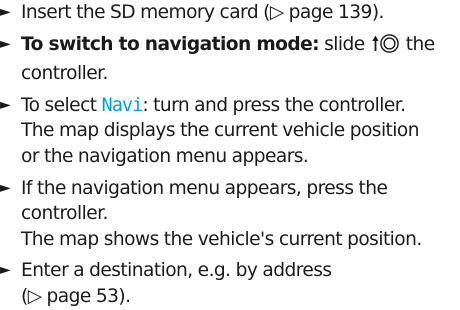  I want to click on step-line: Insert the SD memory card (▷ page 139)., so click(240, 13).